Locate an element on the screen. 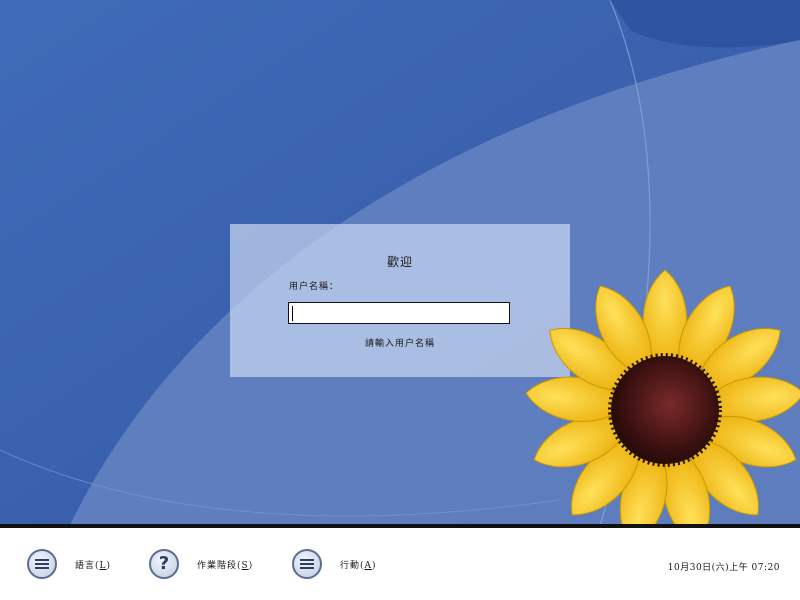  session-button: ? 作業階段(S) is located at coordinates (201, 564).